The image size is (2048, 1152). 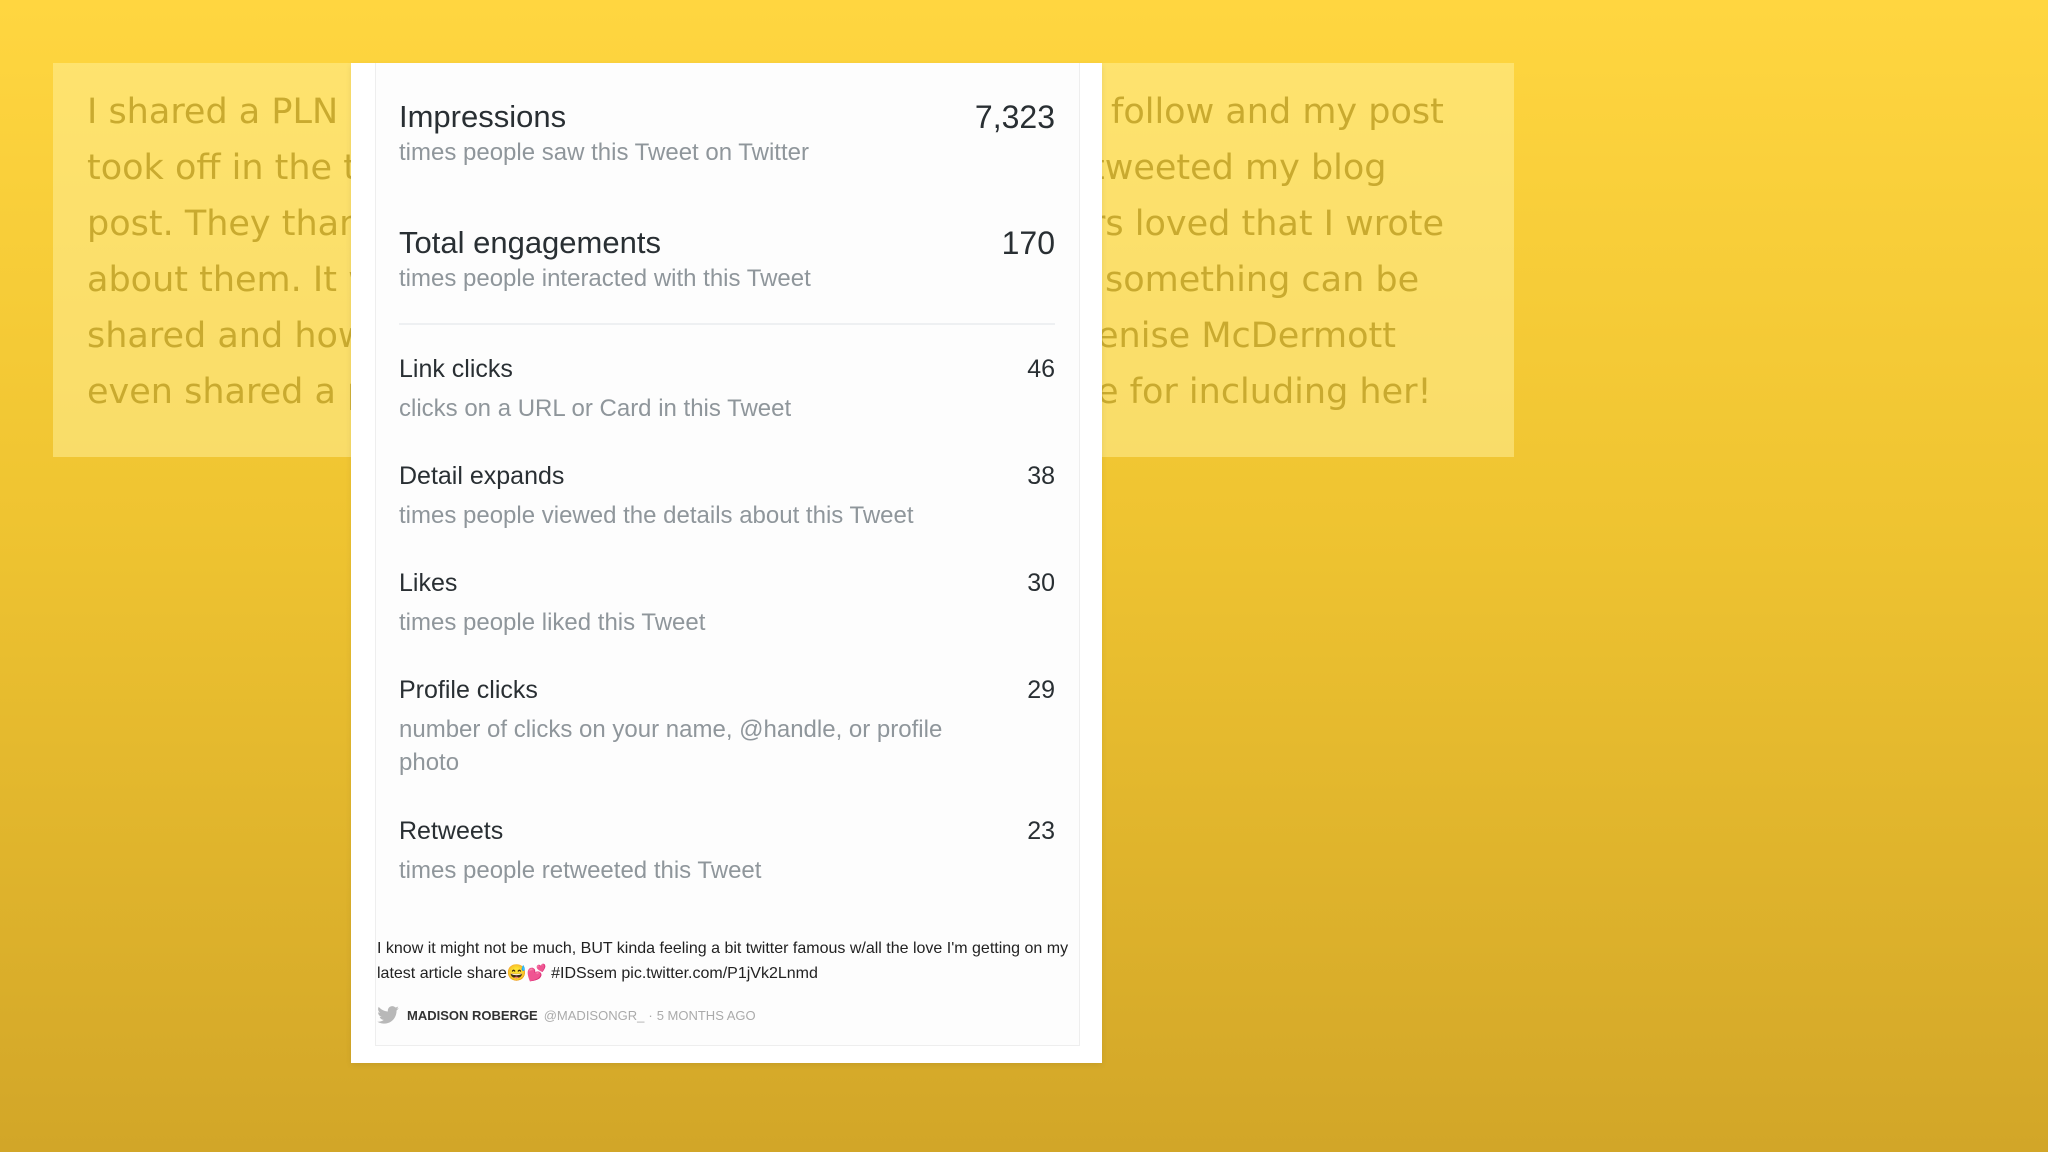 What do you see at coordinates (456, 369) in the screenshot?
I see `metric-label: Link clicks` at bounding box center [456, 369].